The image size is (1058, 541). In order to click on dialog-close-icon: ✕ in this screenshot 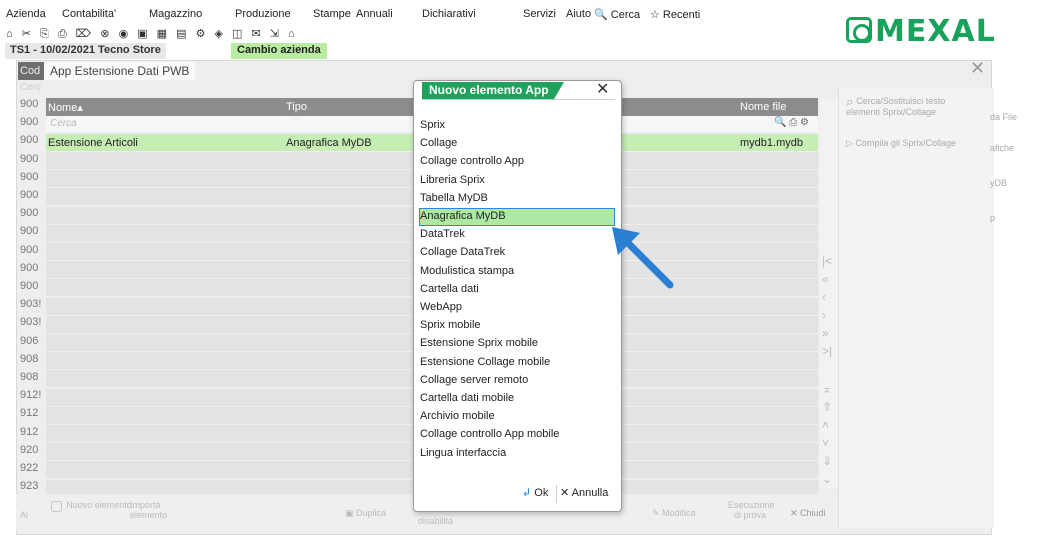, I will do `click(602, 89)`.